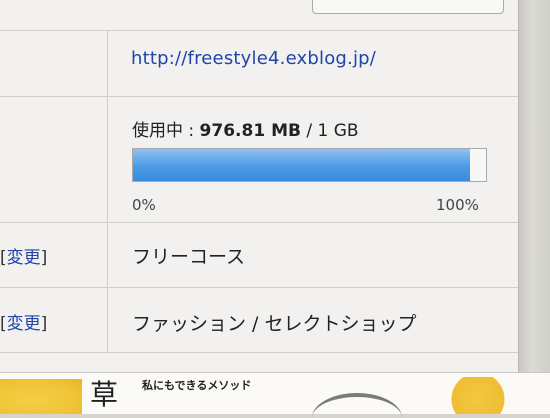  I want to click on banner-decoration, so click(357, 405).